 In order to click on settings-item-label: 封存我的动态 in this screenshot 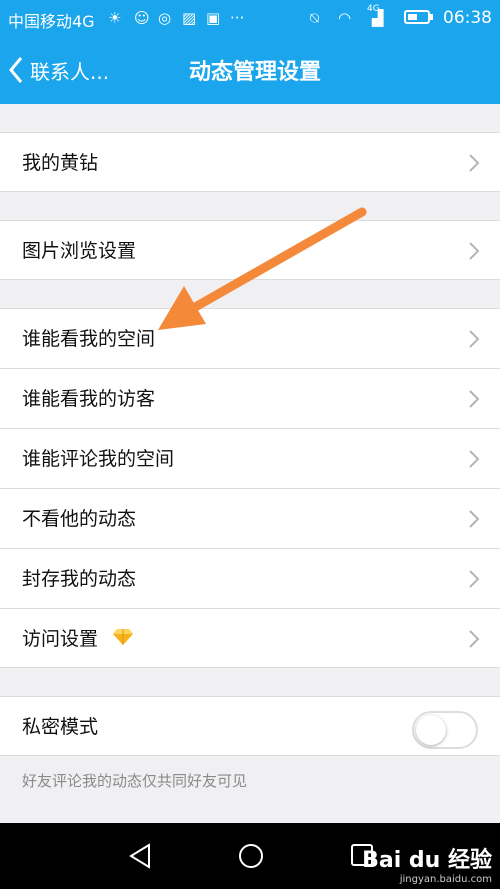, I will do `click(79, 579)`.